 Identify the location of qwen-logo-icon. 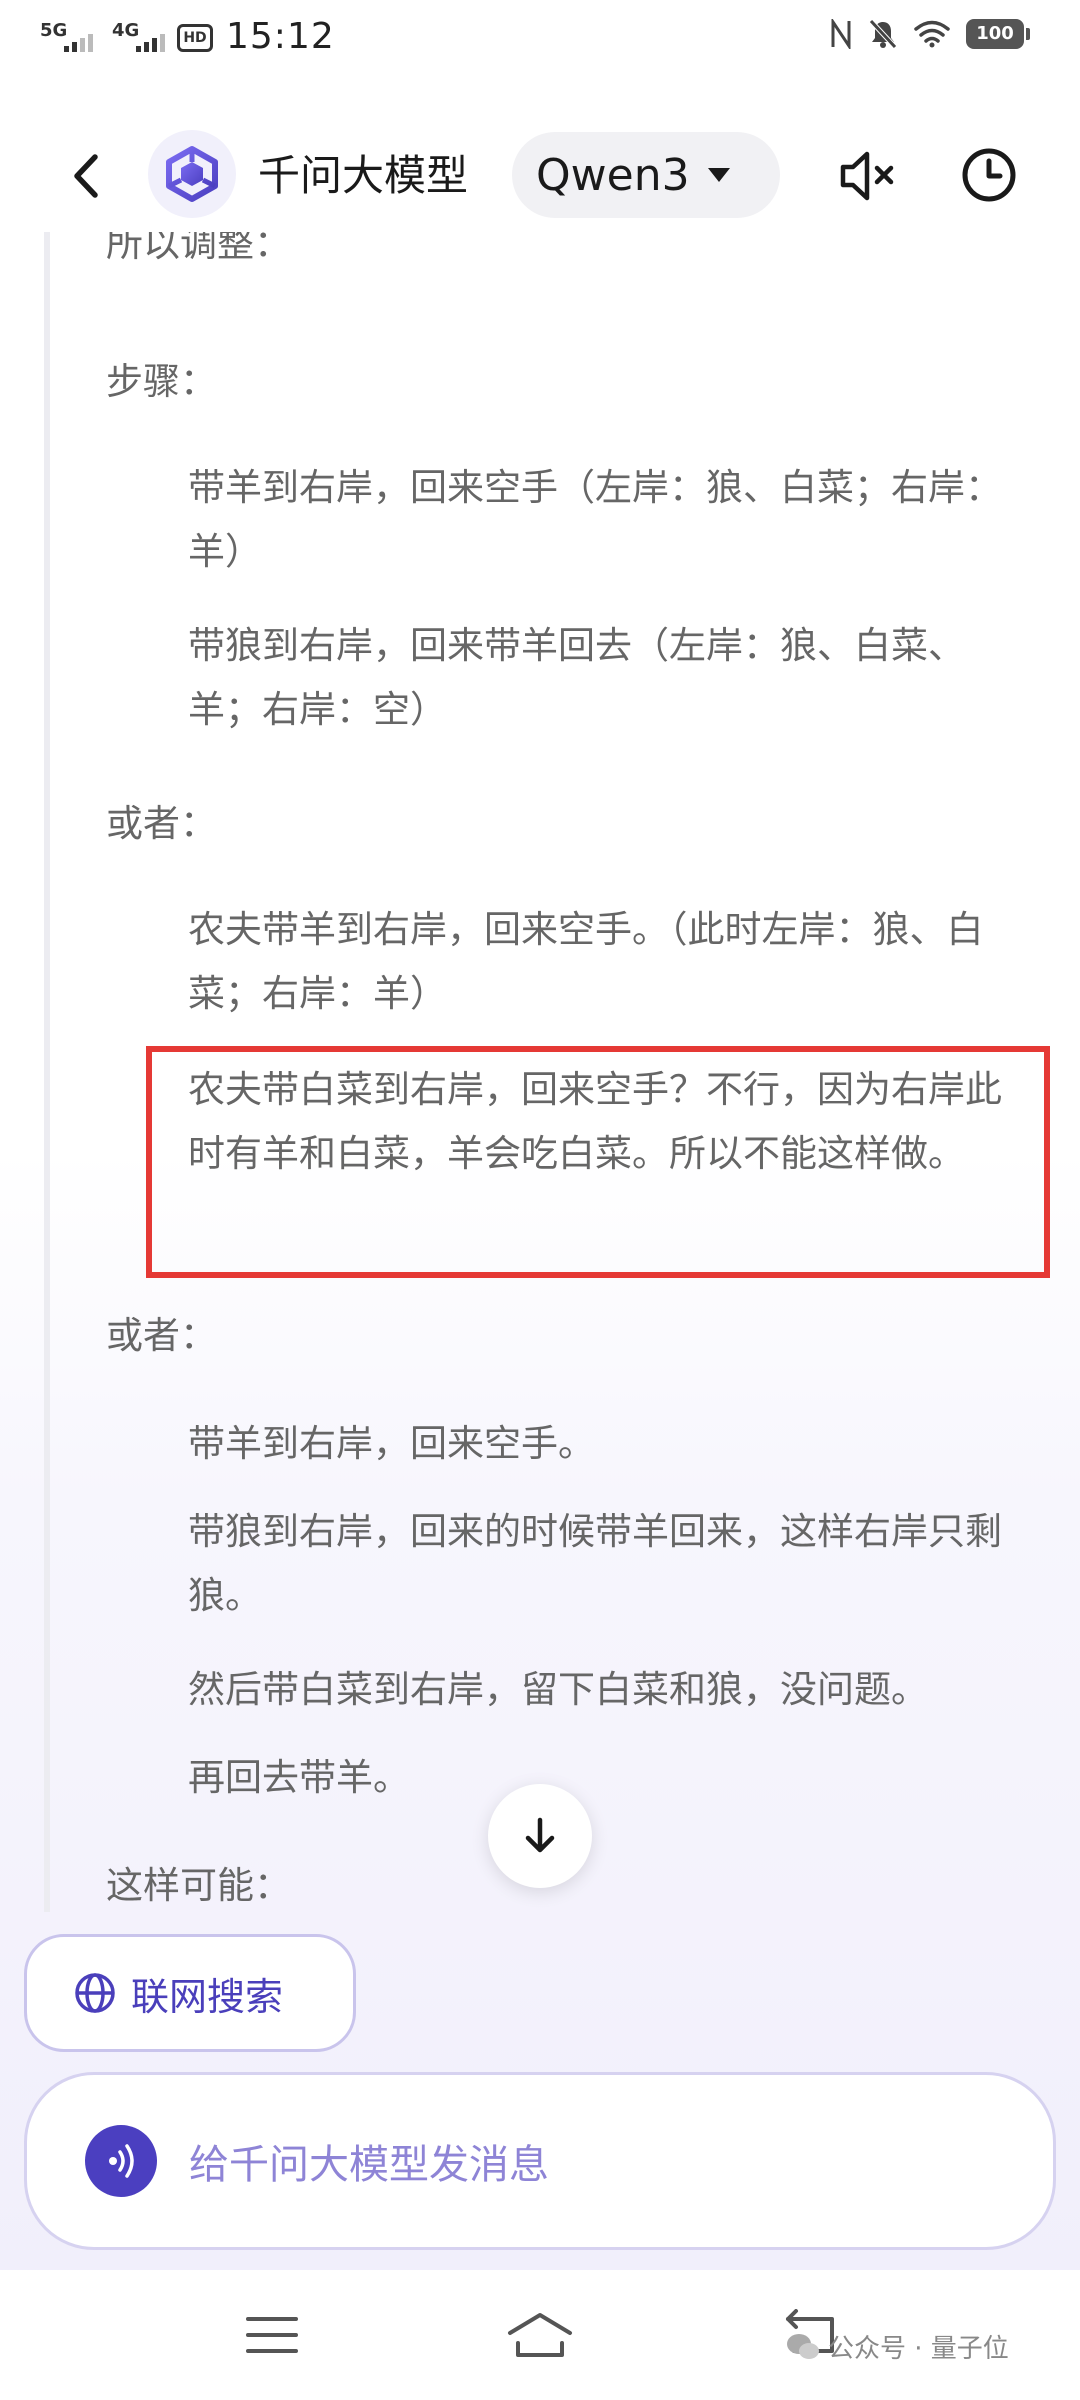
(192, 174).